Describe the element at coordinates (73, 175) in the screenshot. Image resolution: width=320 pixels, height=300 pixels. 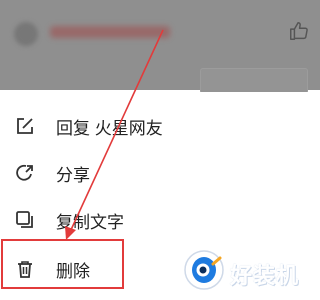
I see `menu-item-label: 分享` at that location.